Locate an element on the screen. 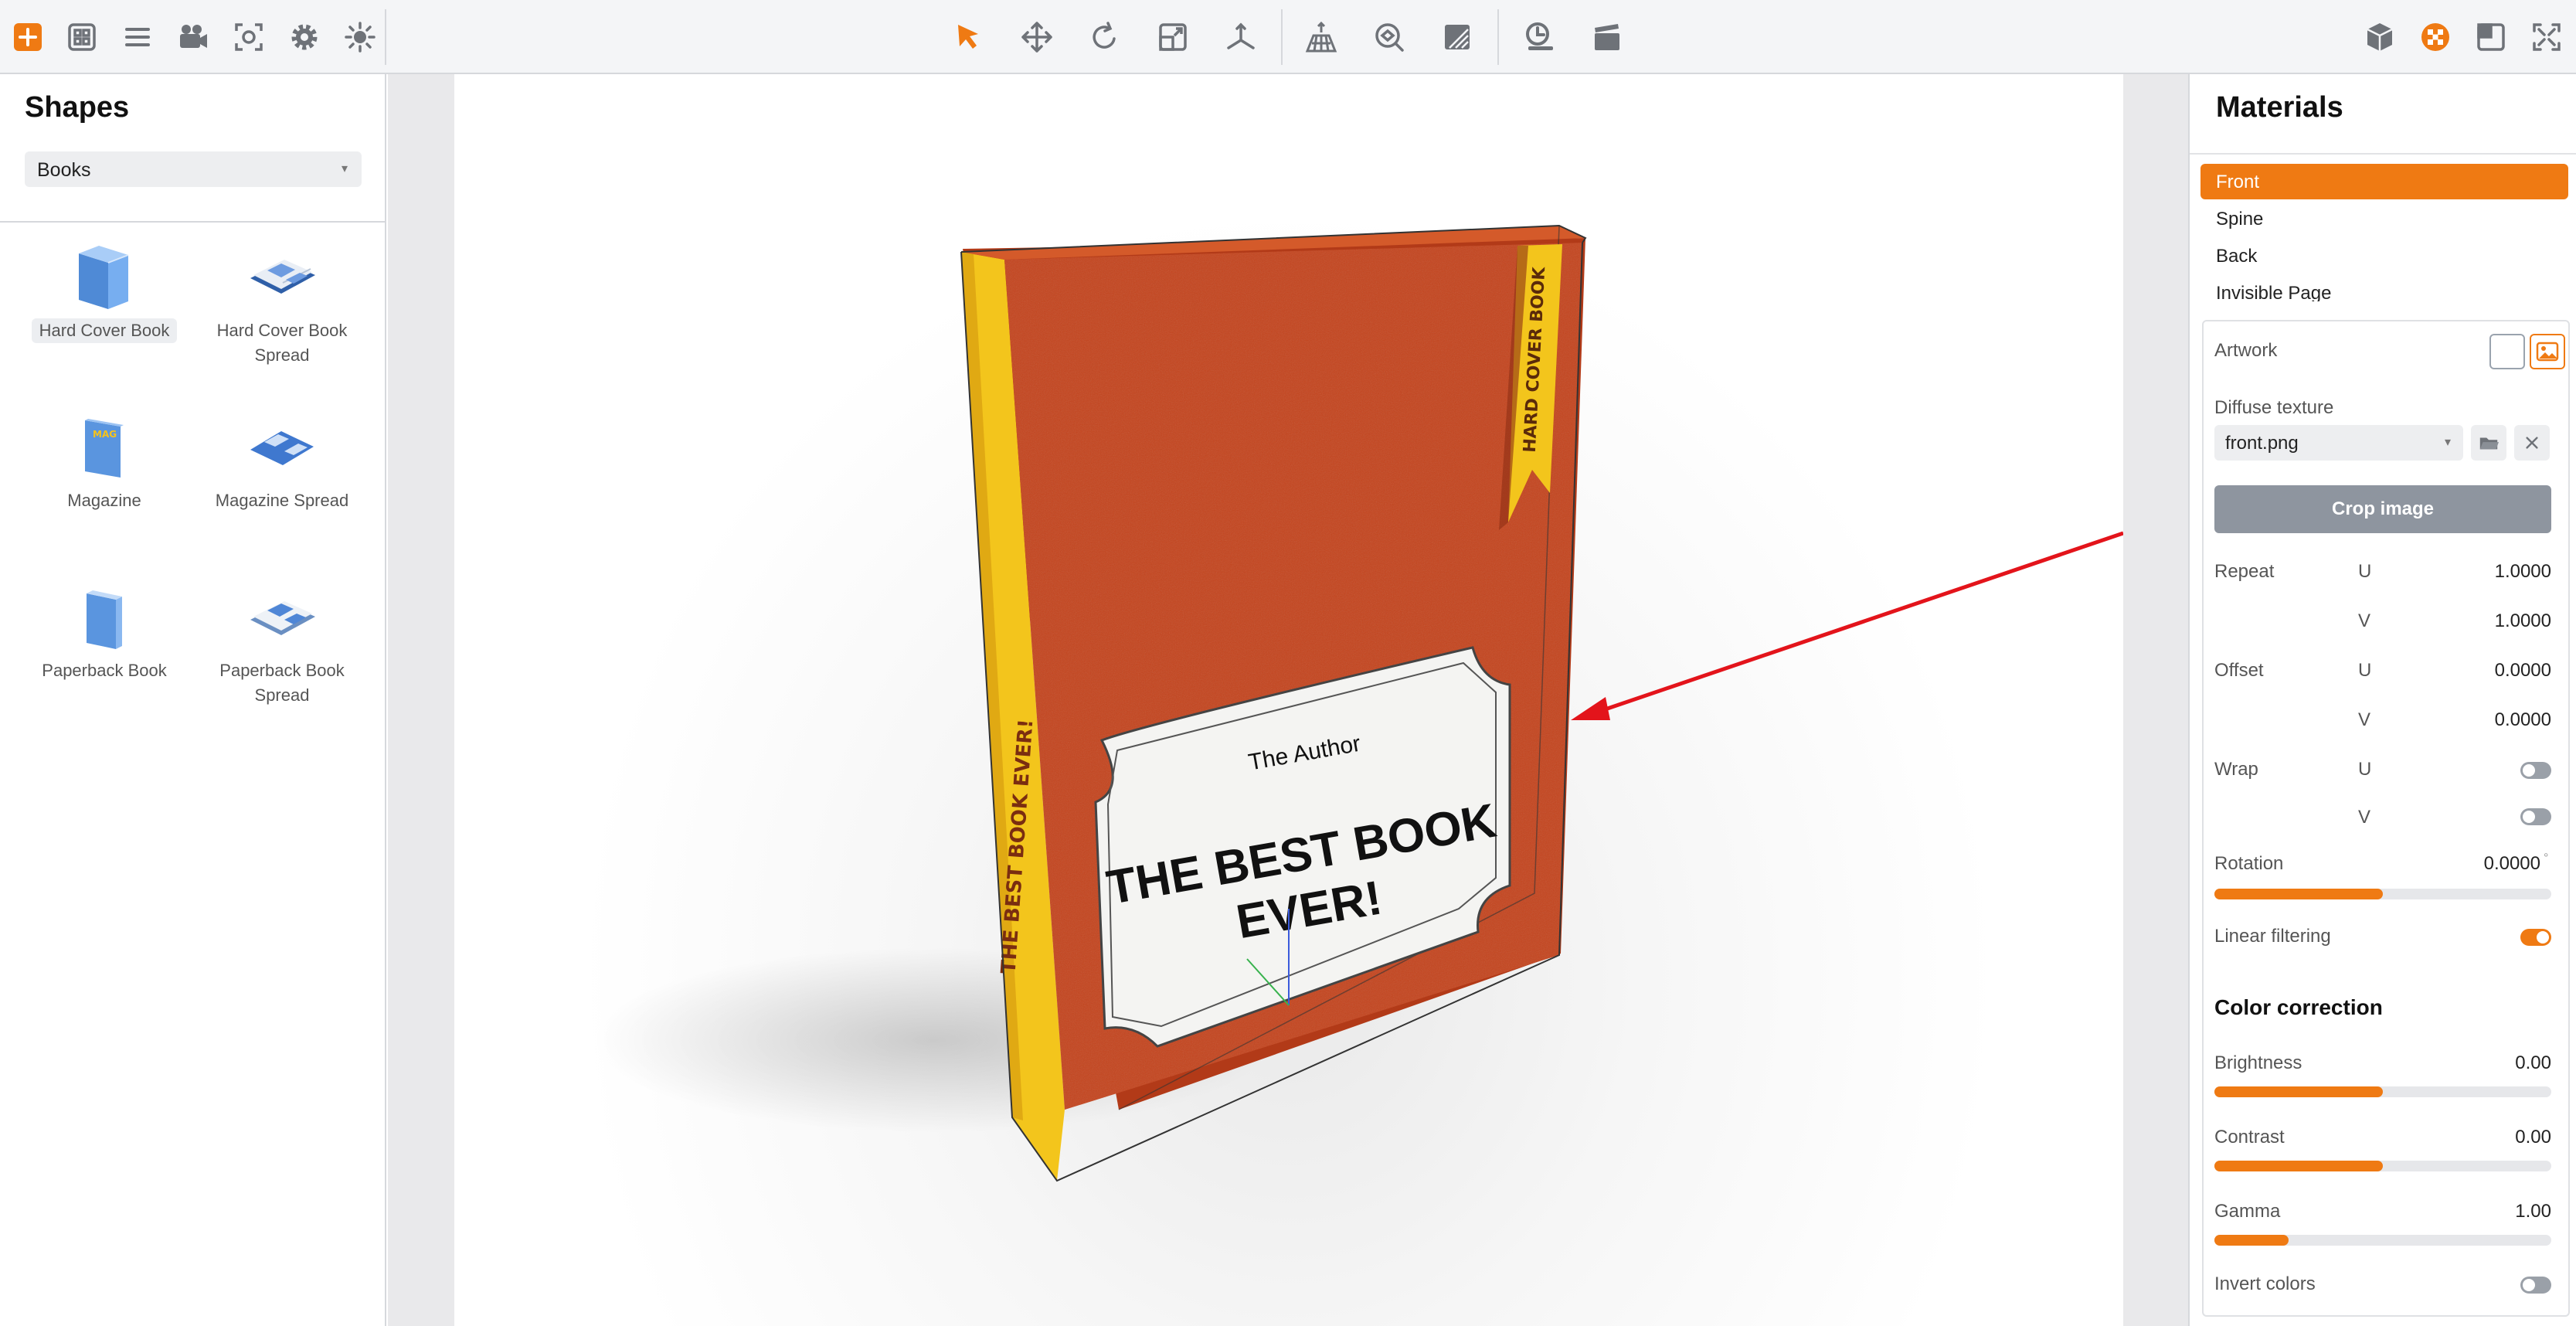 The image size is (2576, 1326). select-arrow-icon is located at coordinates (969, 37).